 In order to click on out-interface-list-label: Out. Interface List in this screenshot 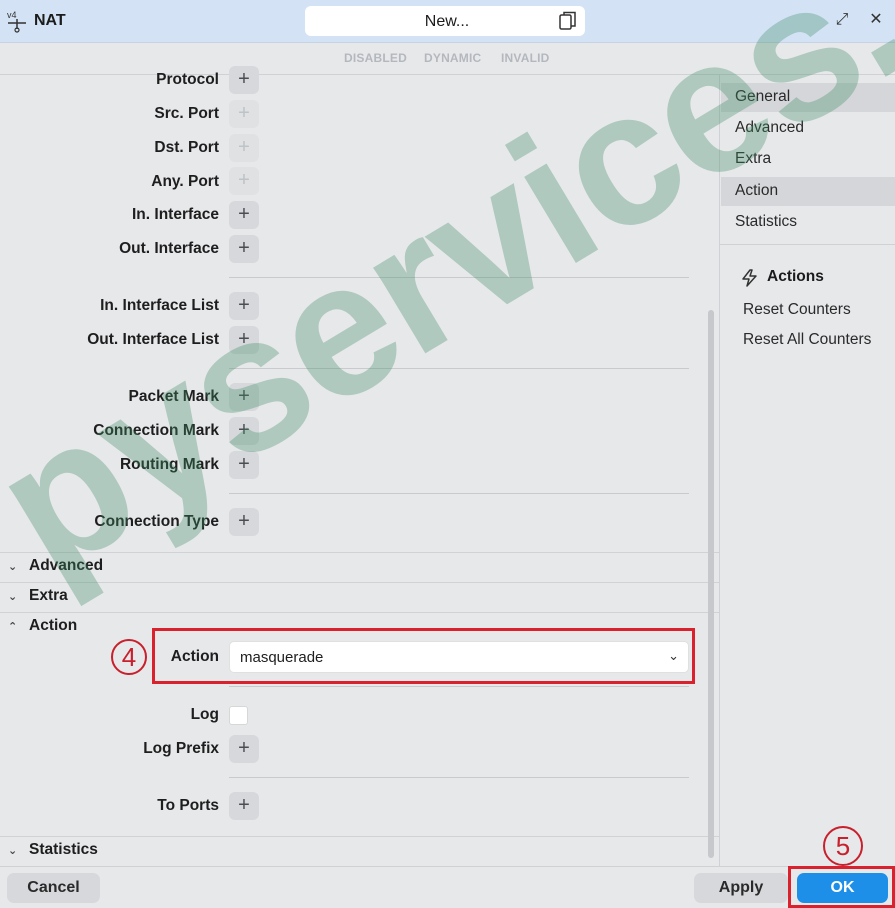, I will do `click(153, 339)`.